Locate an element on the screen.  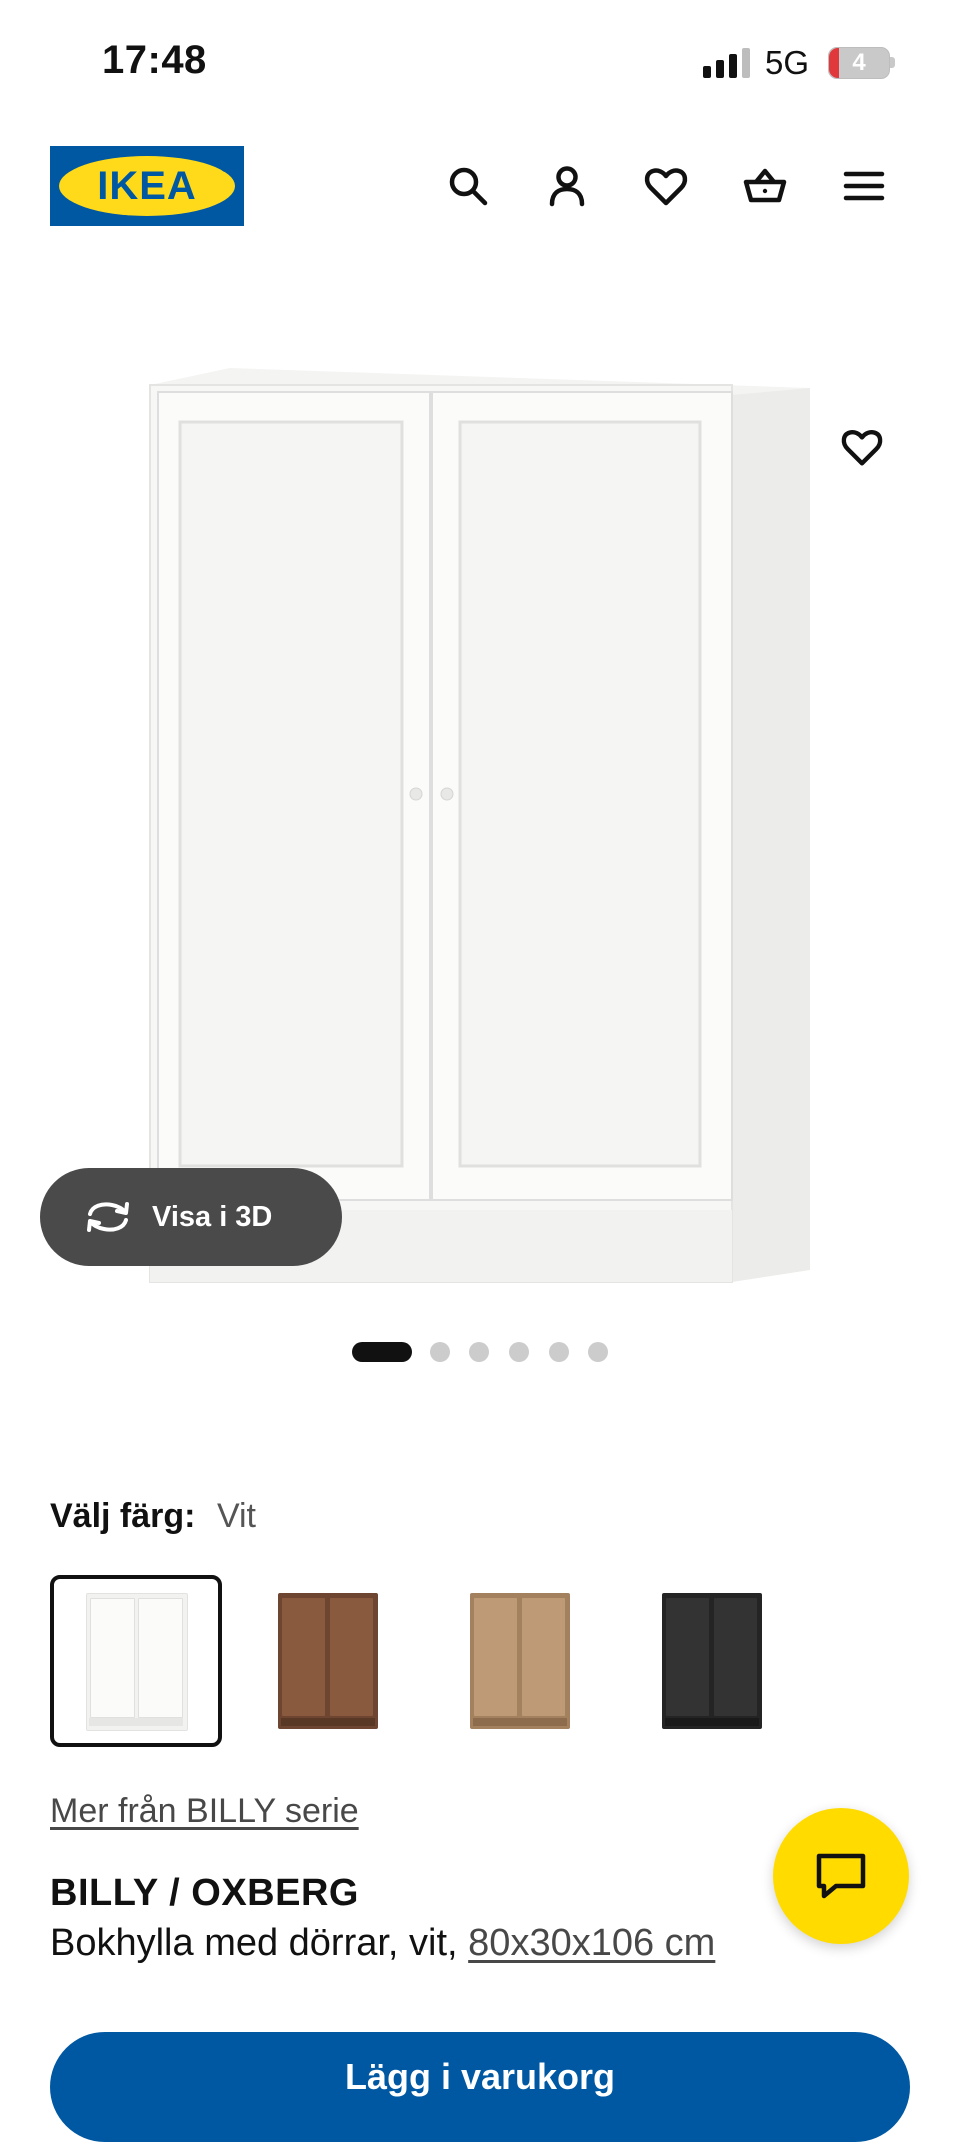
battery-level: 4 is located at coordinates (859, 62).